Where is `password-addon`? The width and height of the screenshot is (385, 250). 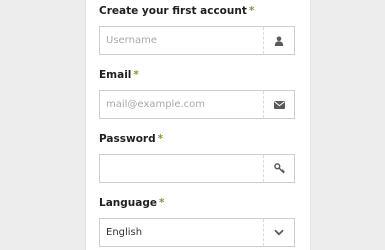
password-addon is located at coordinates (278, 168).